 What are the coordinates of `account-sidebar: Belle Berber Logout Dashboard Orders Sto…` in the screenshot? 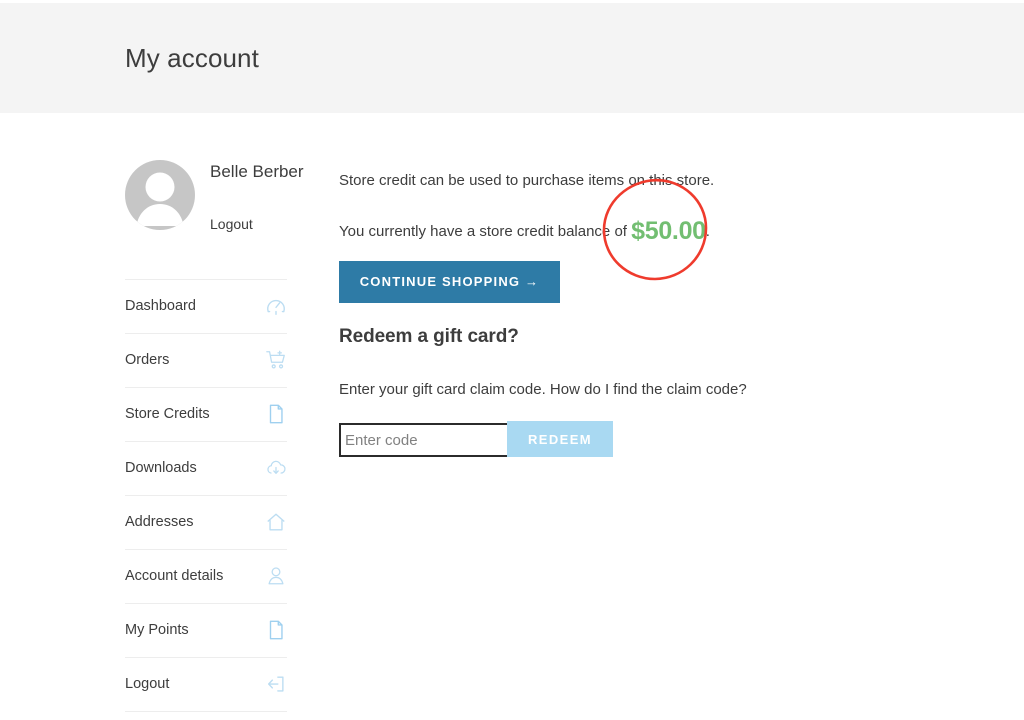 It's located at (214, 412).